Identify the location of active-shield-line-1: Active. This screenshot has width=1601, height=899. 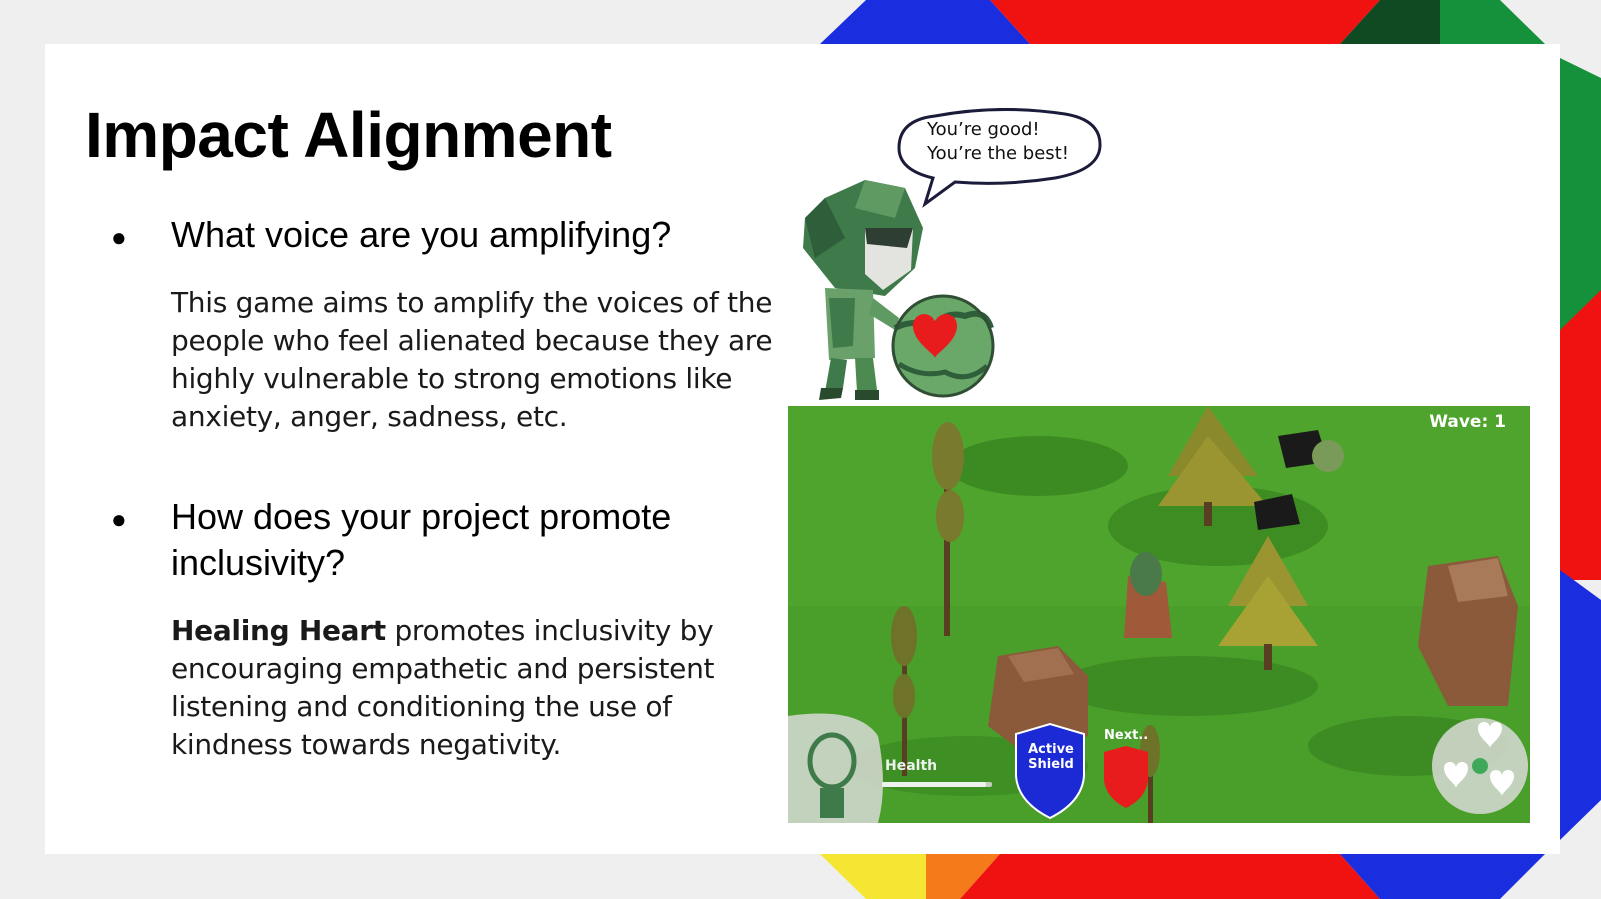
(1051, 749).